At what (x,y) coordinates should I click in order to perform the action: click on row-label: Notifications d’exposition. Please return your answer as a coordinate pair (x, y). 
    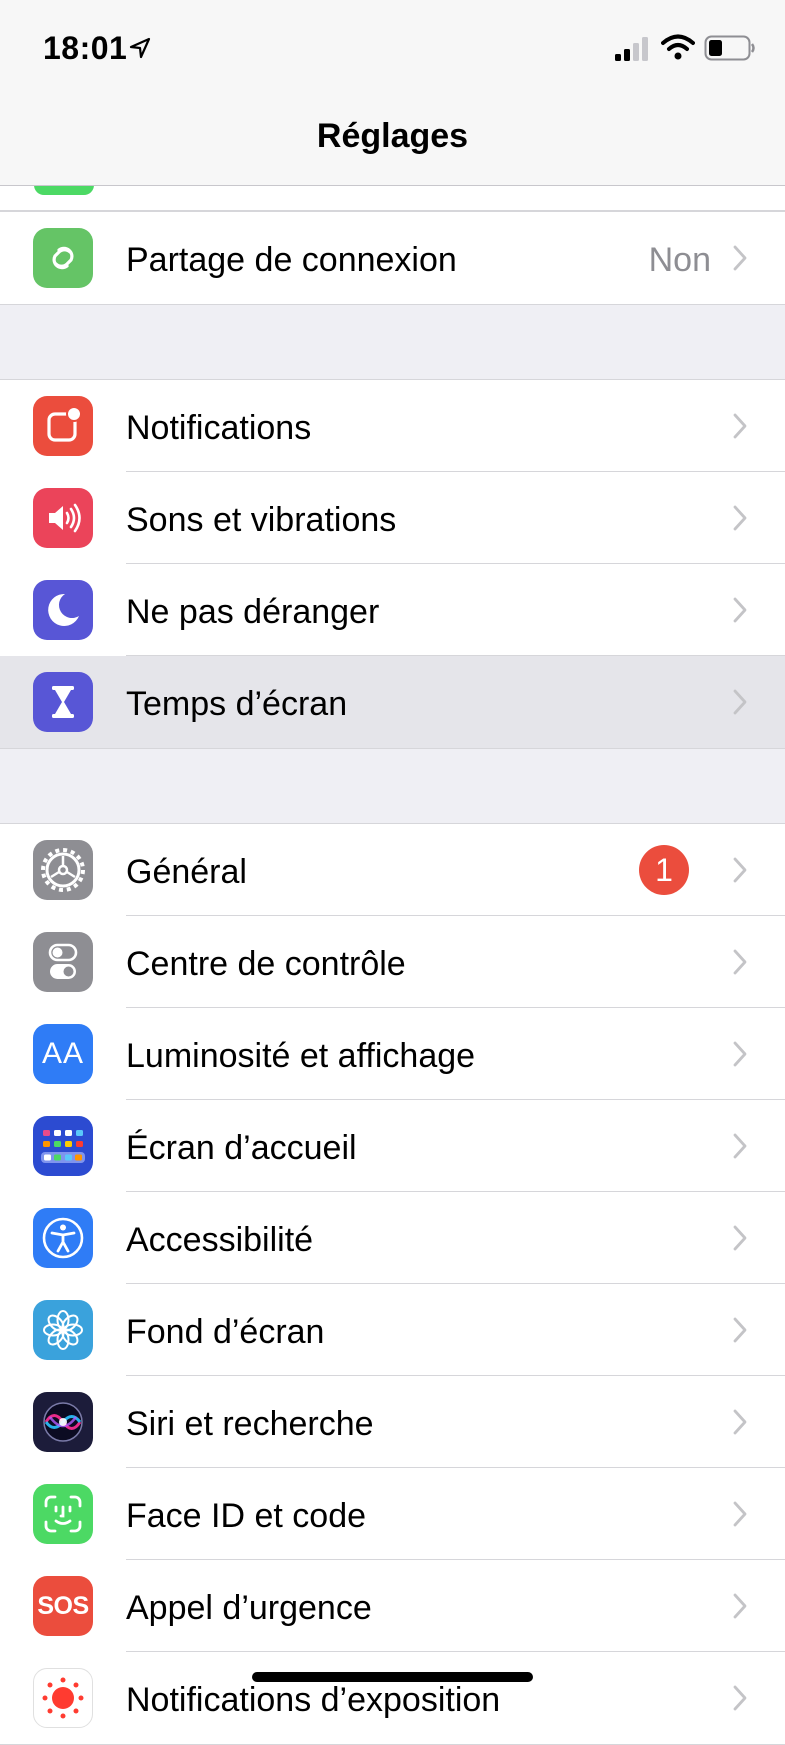
    Looking at the image, I should click on (313, 1700).